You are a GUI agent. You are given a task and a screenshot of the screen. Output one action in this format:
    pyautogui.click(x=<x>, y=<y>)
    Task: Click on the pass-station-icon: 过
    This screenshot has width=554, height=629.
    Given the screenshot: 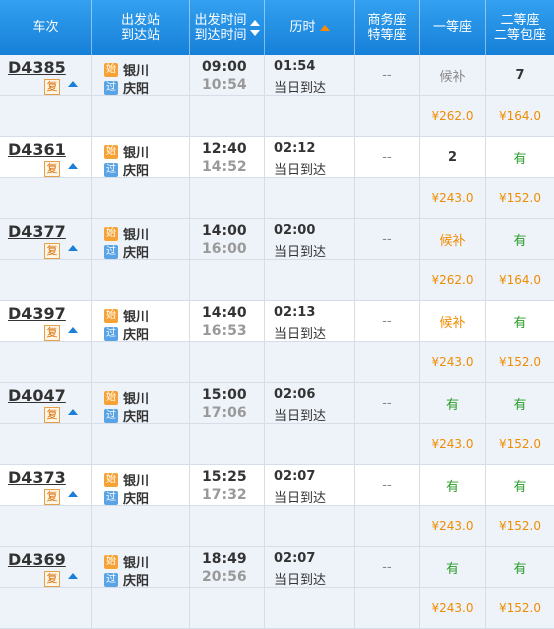 What is the action you would take?
    pyautogui.click(x=111, y=497)
    